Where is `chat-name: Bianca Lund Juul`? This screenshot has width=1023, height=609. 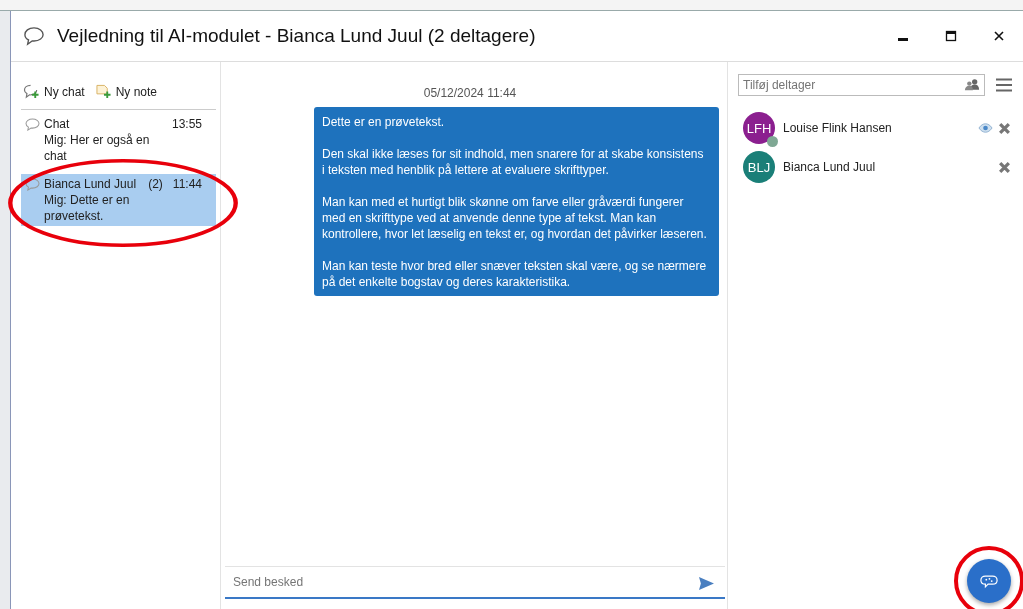
chat-name: Bianca Lund Juul is located at coordinates (91, 184).